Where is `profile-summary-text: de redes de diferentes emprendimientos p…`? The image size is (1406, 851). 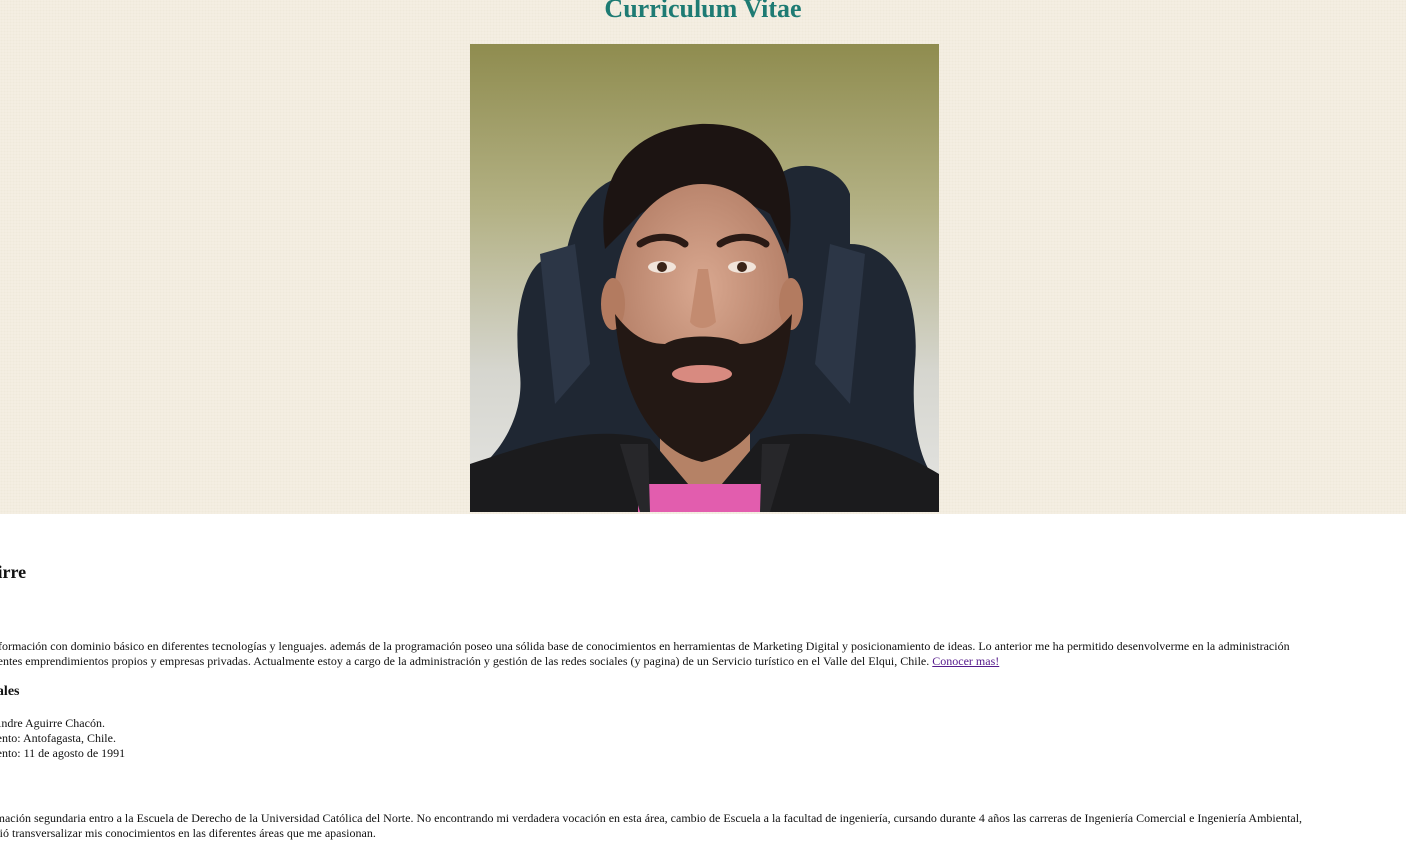
profile-summary-text: de redes de diferentes emprendimientos p… is located at coordinates (466, 661).